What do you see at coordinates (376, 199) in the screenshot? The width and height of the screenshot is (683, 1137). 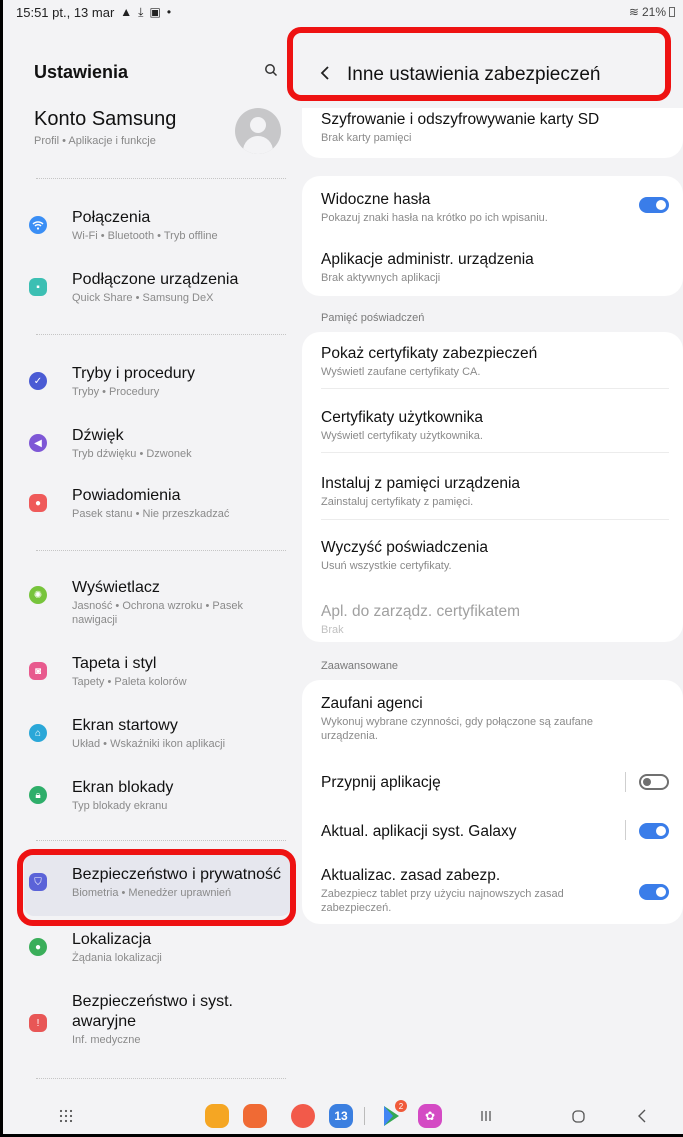 I see `row-title: Widoczne hasła` at bounding box center [376, 199].